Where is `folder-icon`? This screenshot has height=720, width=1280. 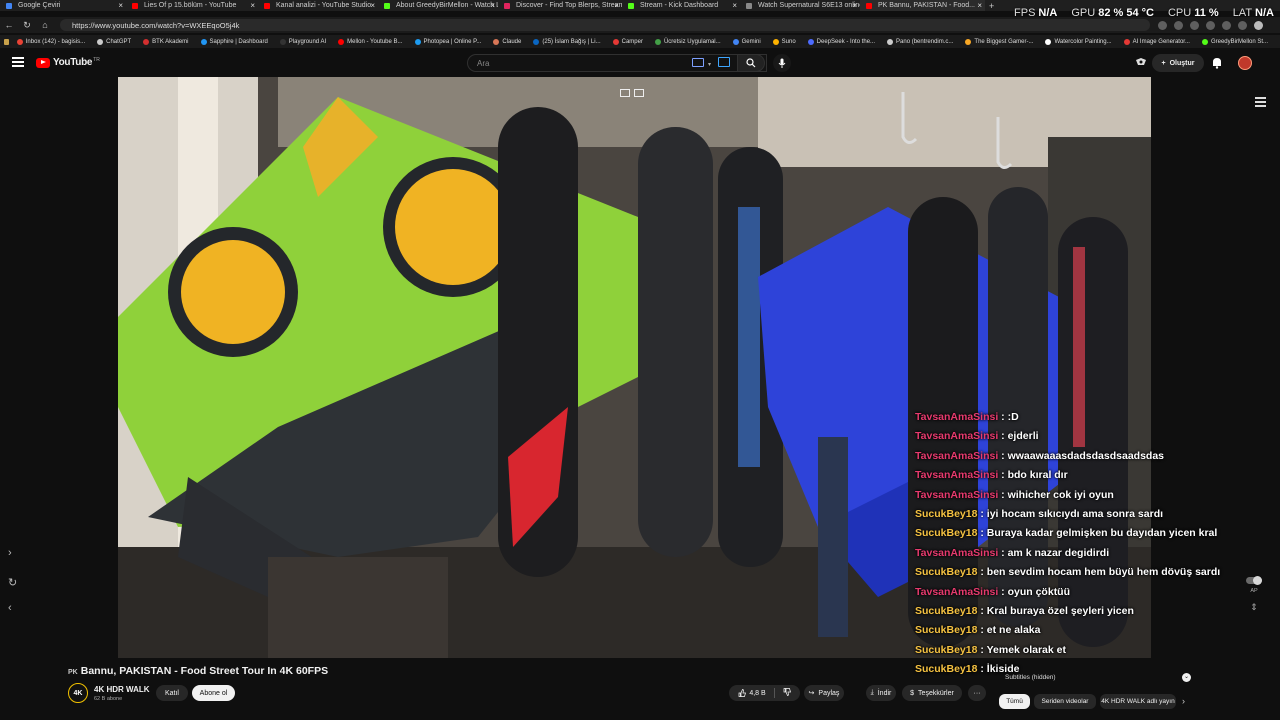
folder-icon is located at coordinates (6, 41).